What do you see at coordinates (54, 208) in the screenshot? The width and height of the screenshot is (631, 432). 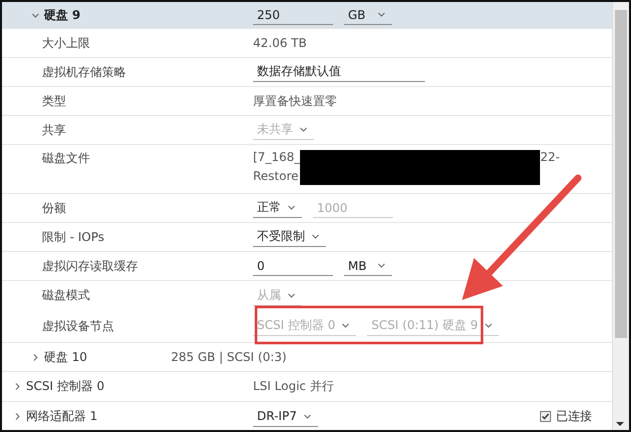 I see `property-label: 份额` at bounding box center [54, 208].